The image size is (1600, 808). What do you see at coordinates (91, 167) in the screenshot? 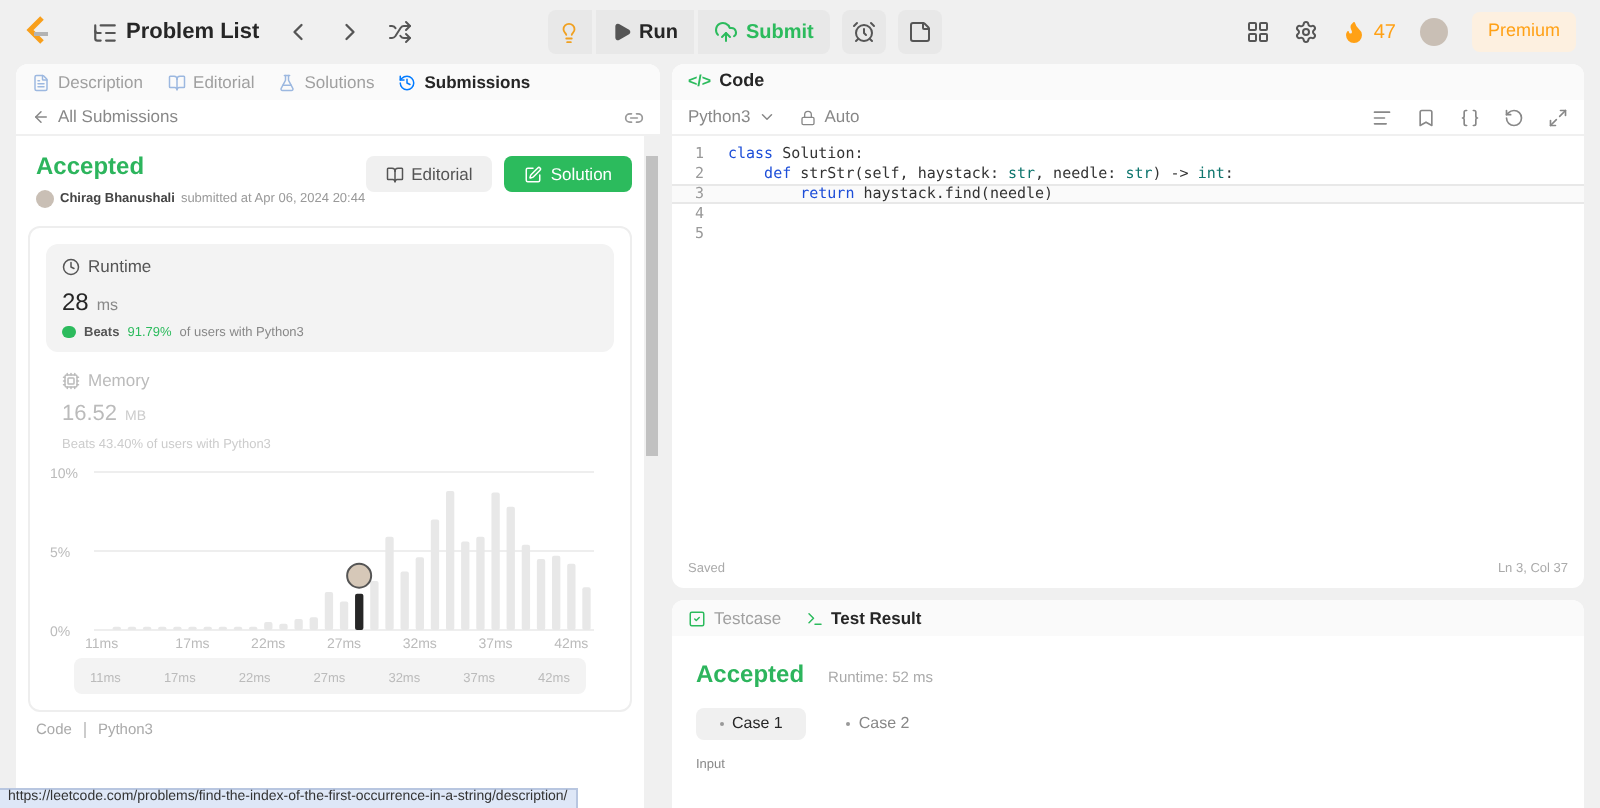
I see `status-text: Accepted` at bounding box center [91, 167].